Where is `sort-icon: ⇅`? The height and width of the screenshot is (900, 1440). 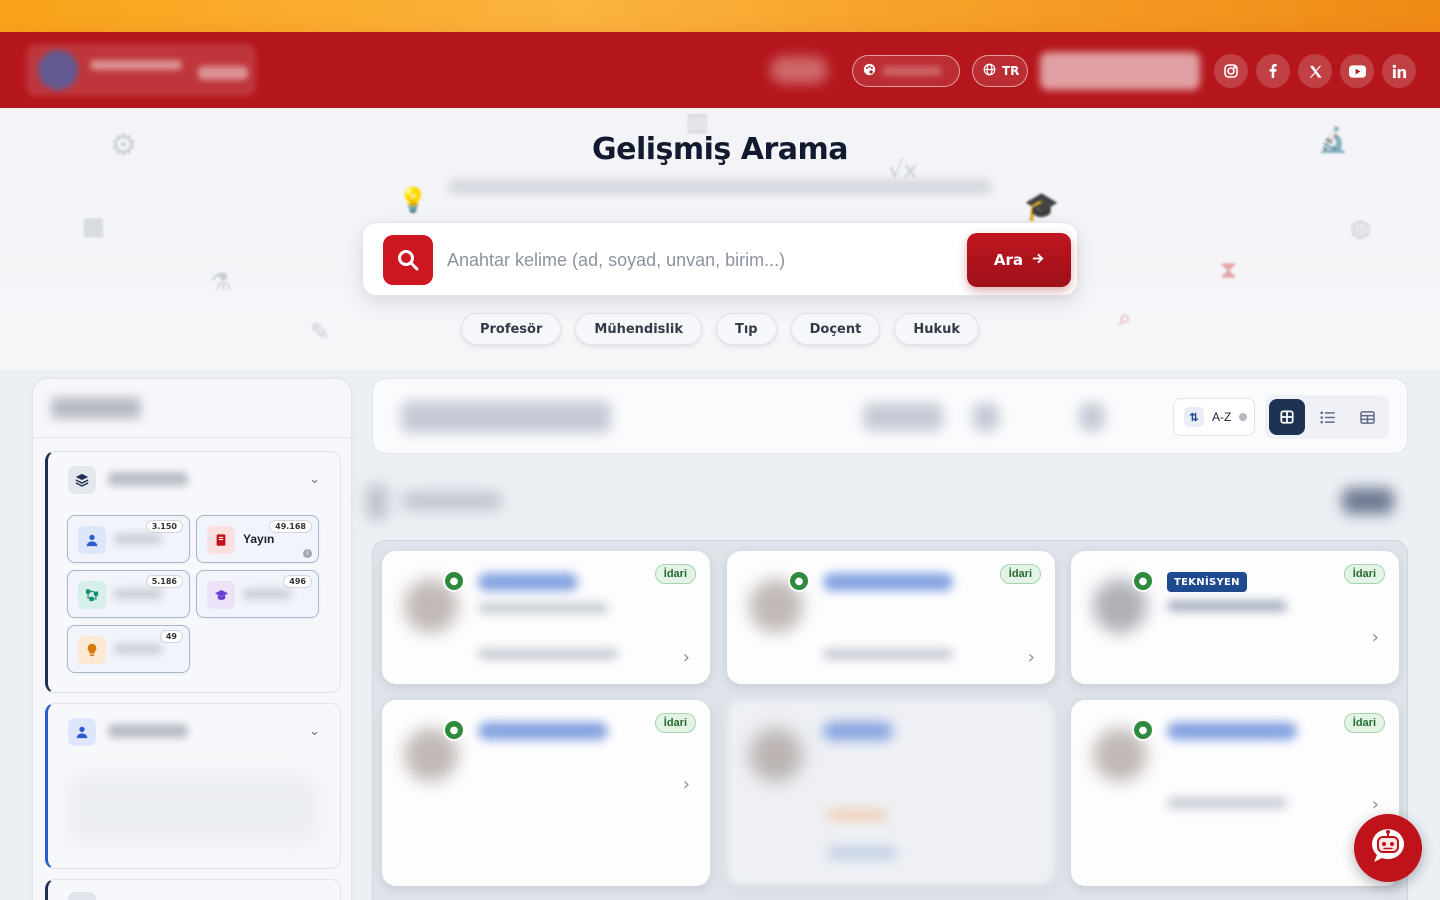 sort-icon: ⇅ is located at coordinates (1194, 417).